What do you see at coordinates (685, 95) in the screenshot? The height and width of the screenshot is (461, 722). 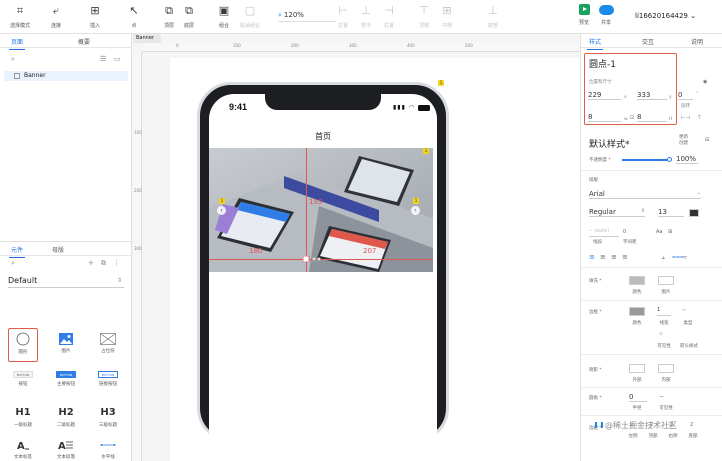 I see `rotation-field: 0` at bounding box center [685, 95].